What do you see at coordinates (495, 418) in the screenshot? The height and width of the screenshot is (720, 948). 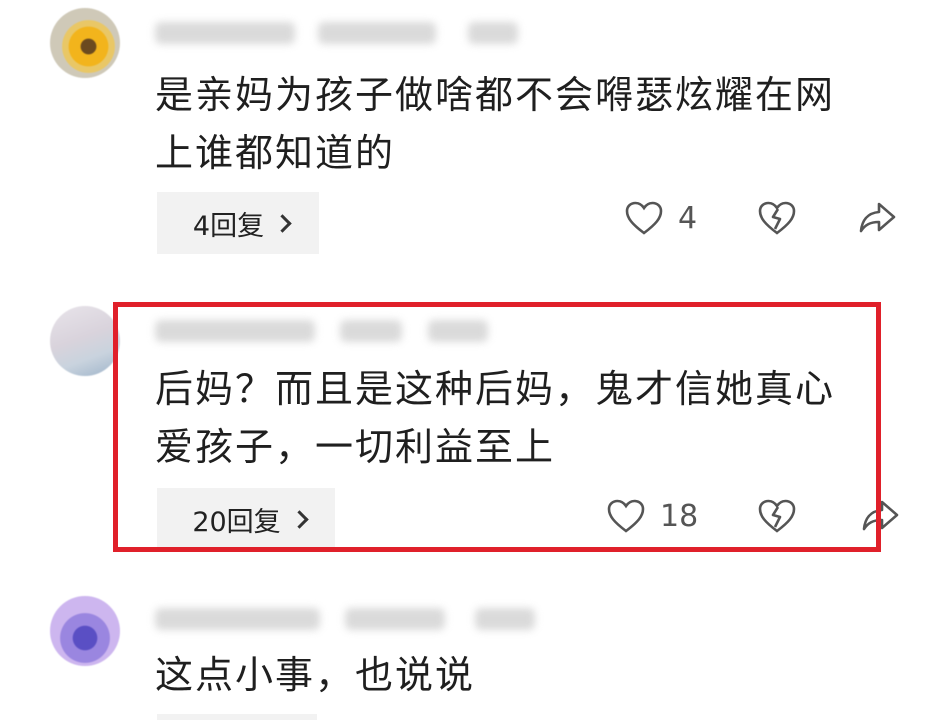 I see `comment-text: 后妈？而且是这种后妈，鬼才信她真心 爱孩子，一切利益至上` at bounding box center [495, 418].